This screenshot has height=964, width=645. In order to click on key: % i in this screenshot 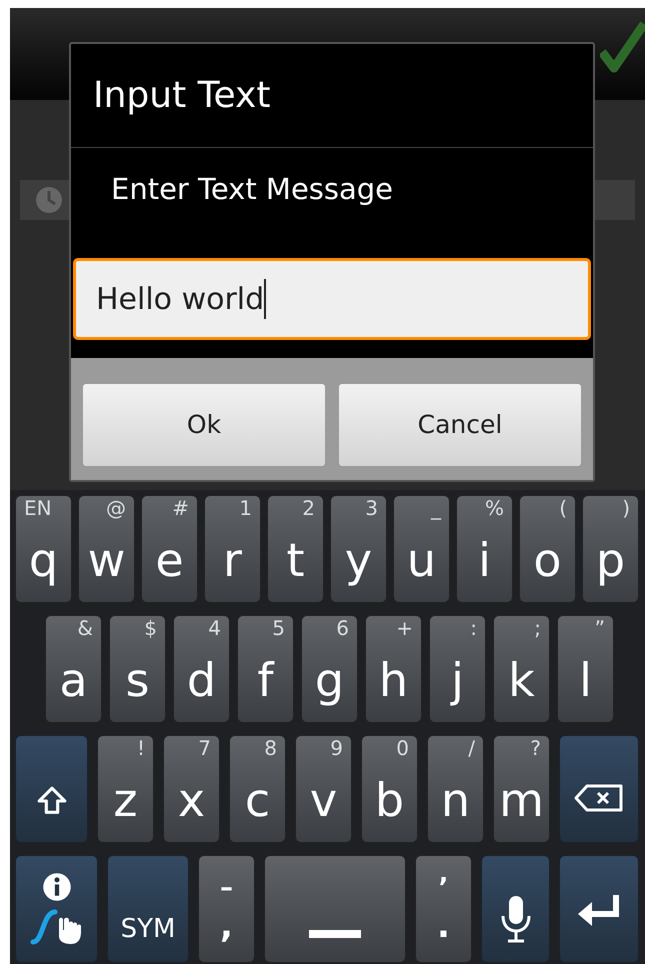, I will do `click(484, 549)`.